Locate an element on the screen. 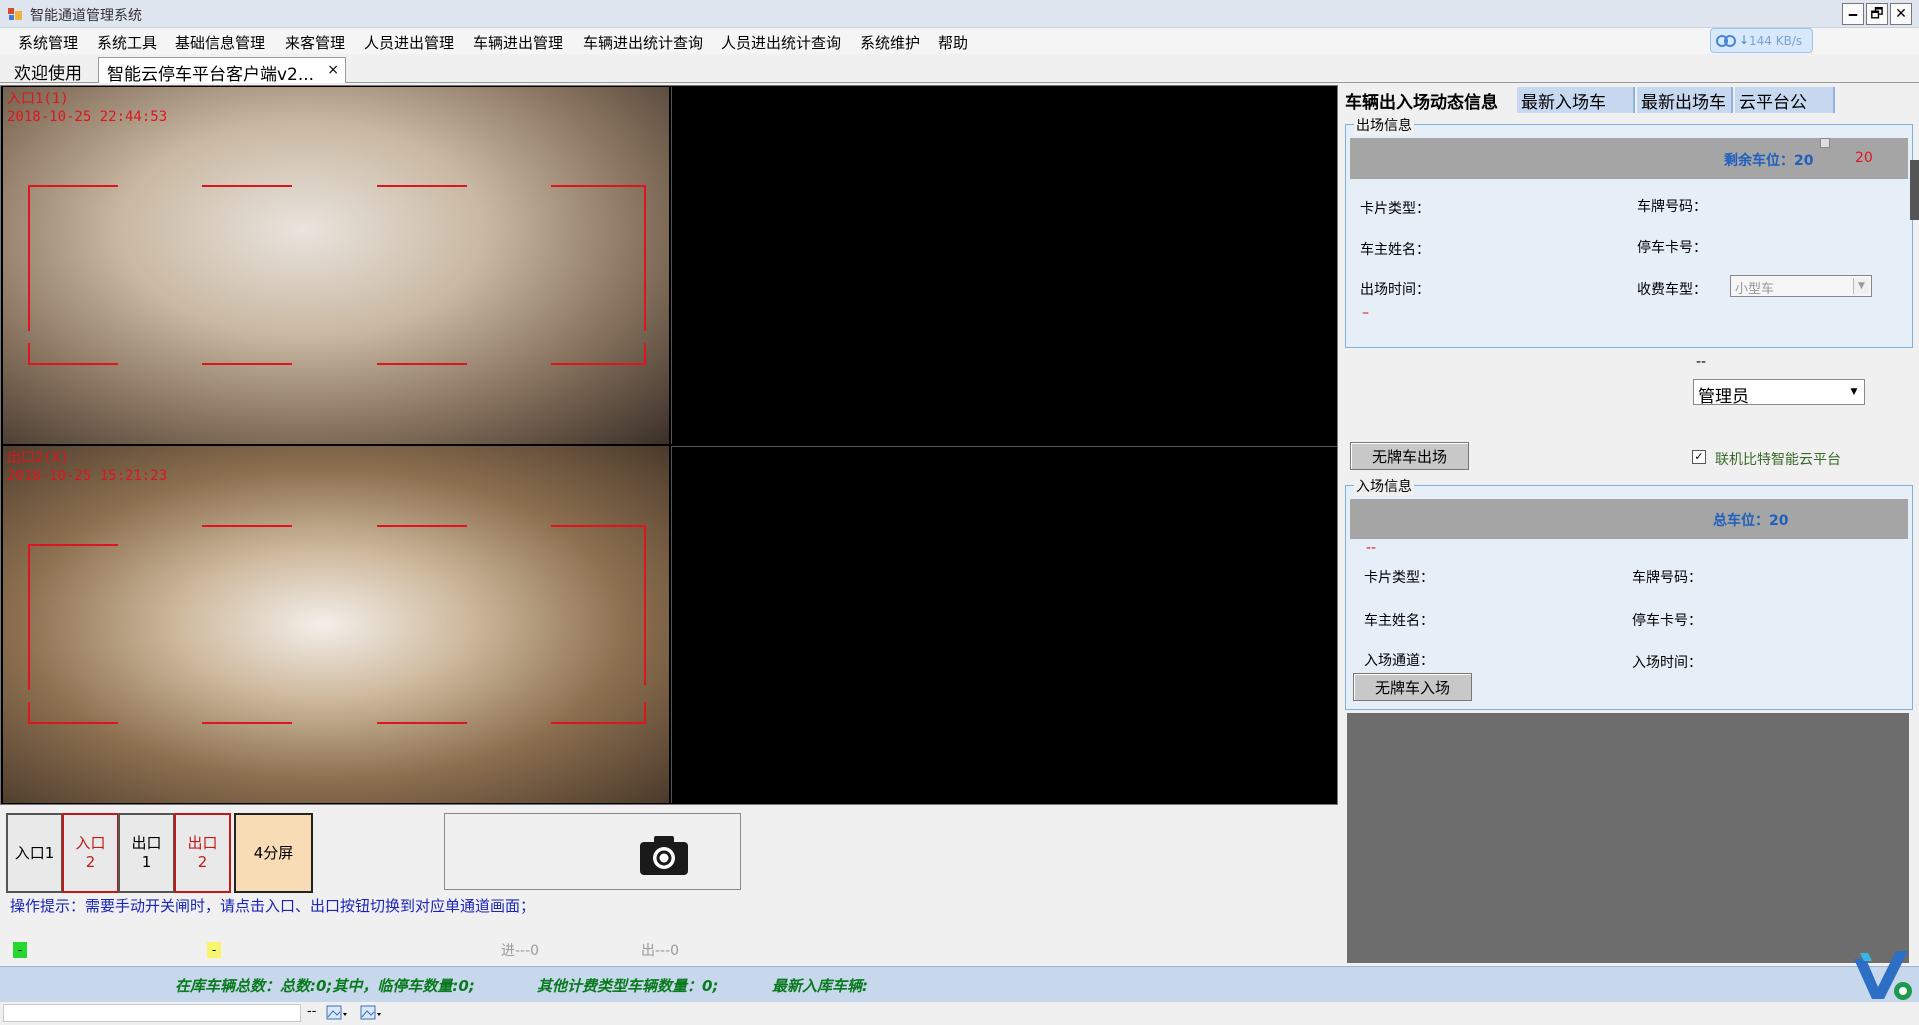 The height and width of the screenshot is (1025, 1919). cloud-platform-label: 联机比特智能云平台 is located at coordinates (1778, 460).